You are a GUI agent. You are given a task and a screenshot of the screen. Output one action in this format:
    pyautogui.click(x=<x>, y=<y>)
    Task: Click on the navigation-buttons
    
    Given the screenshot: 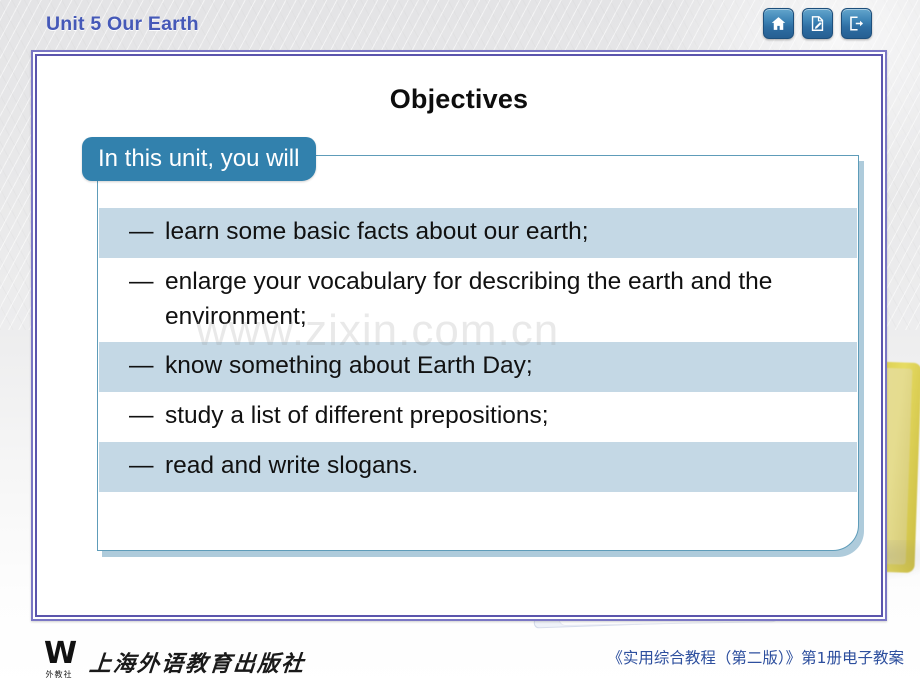 What is the action you would take?
    pyautogui.click(x=817, y=23)
    